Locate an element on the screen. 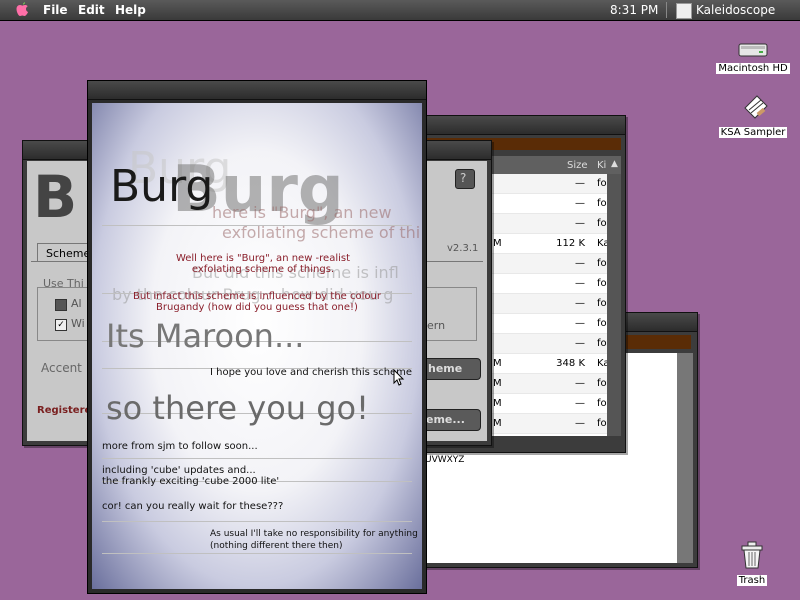 The height and width of the screenshot is (600, 800). scheme-button: heme is located at coordinates (451, 369).